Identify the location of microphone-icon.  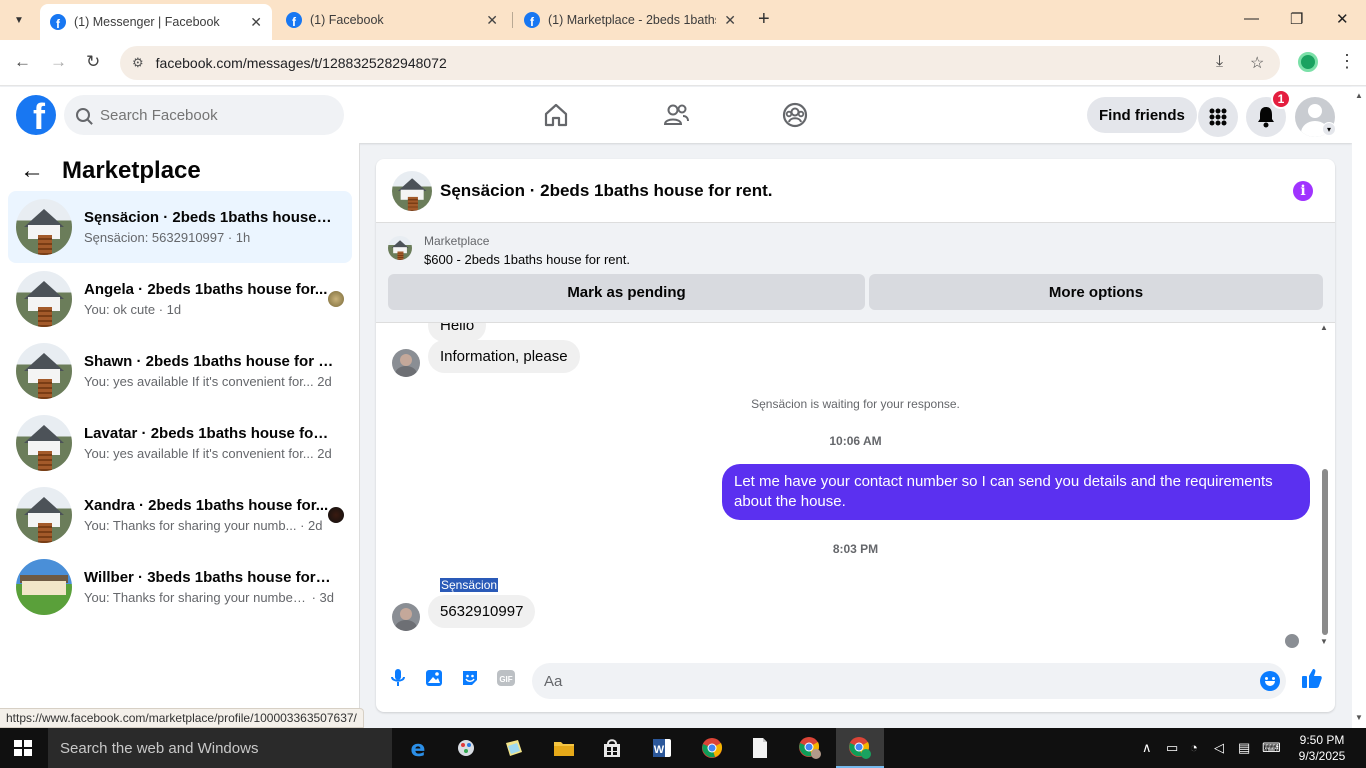
(398, 678).